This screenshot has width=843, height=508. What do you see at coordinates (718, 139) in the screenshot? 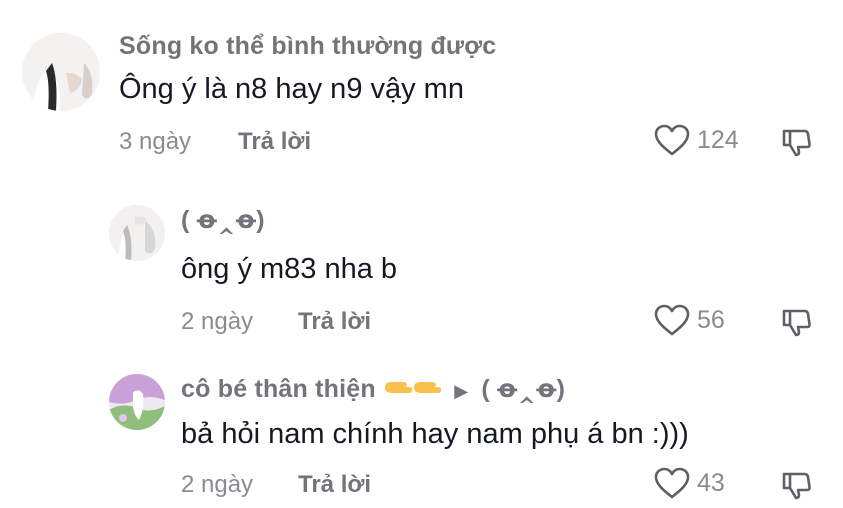
I see `like-count: 124` at bounding box center [718, 139].